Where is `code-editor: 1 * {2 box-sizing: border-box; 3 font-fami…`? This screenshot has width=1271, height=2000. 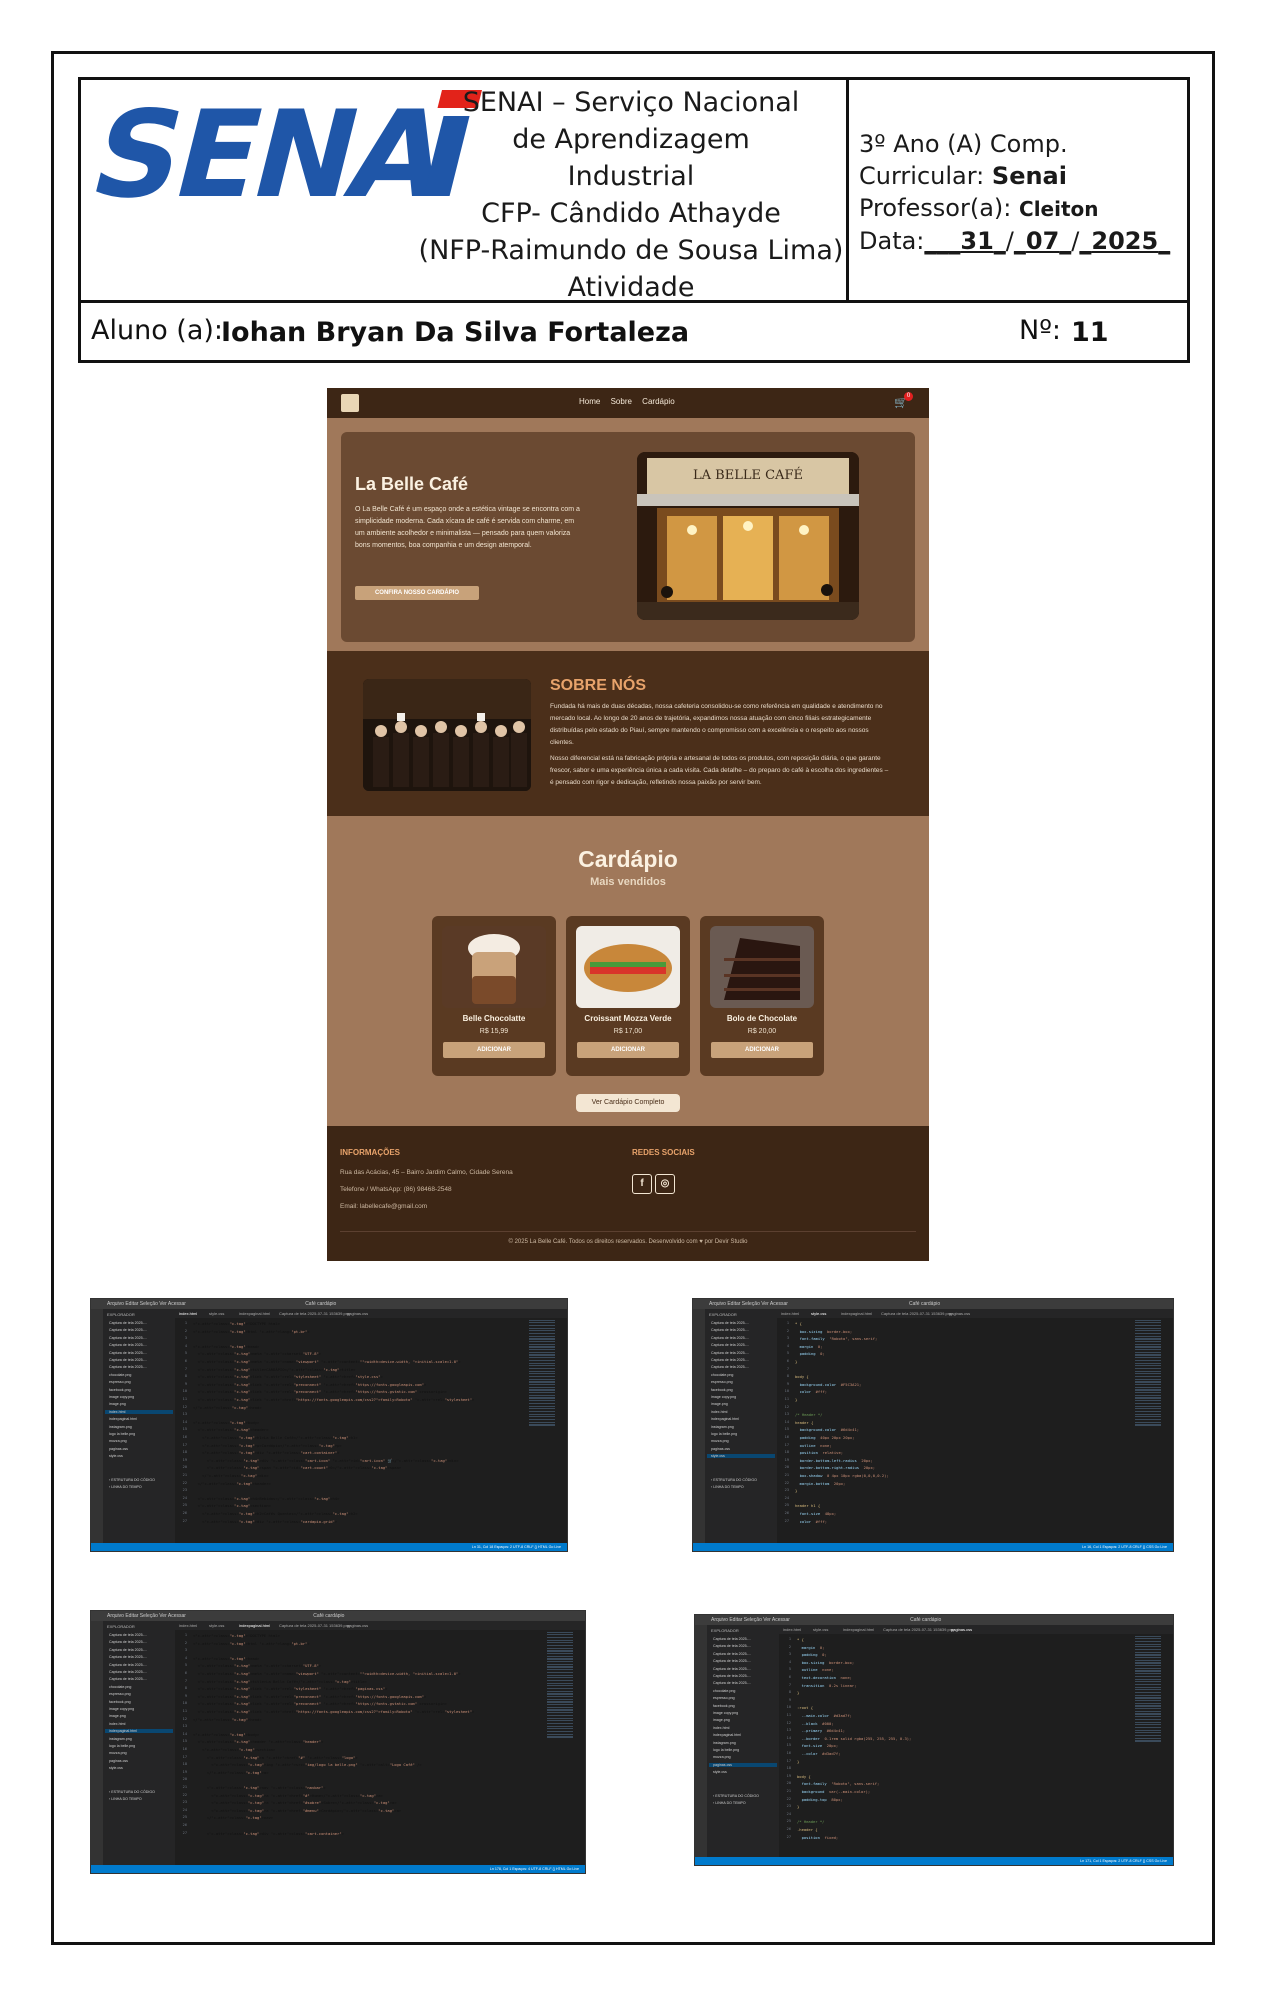 code-editor: 1 * {2 box-sizing: border-box; 3 font-fami… is located at coordinates (954, 1430).